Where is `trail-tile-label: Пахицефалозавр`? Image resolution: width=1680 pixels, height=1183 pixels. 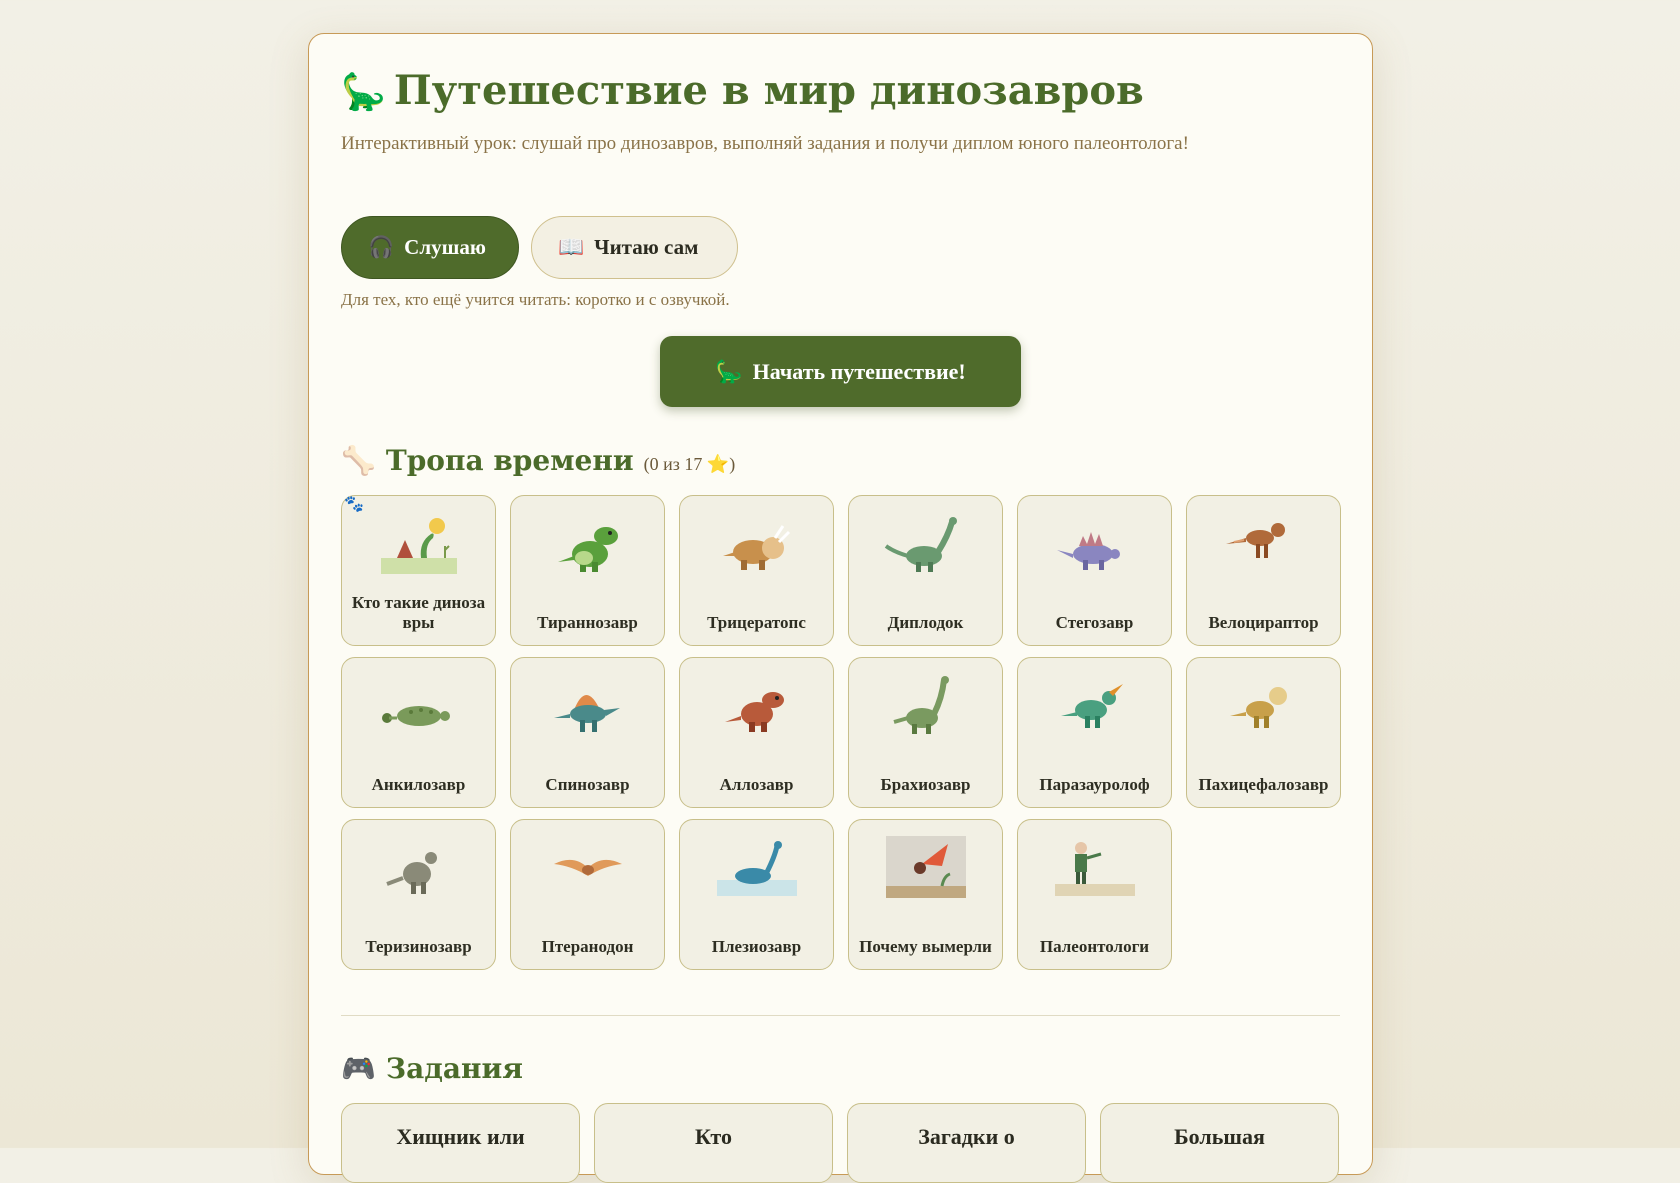
trail-tile-label: Пахицефалозавр is located at coordinates (1263, 784).